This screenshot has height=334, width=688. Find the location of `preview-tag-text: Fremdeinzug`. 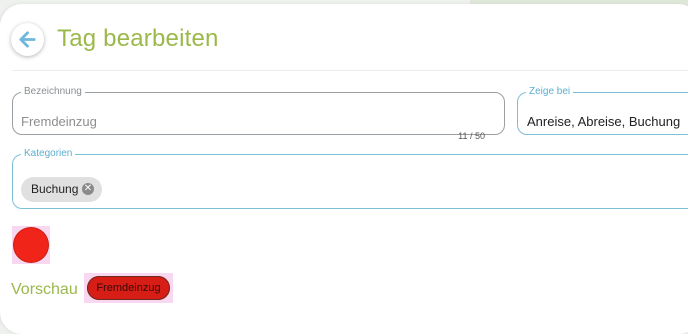

preview-tag-text: Fremdeinzug is located at coordinates (128, 288).